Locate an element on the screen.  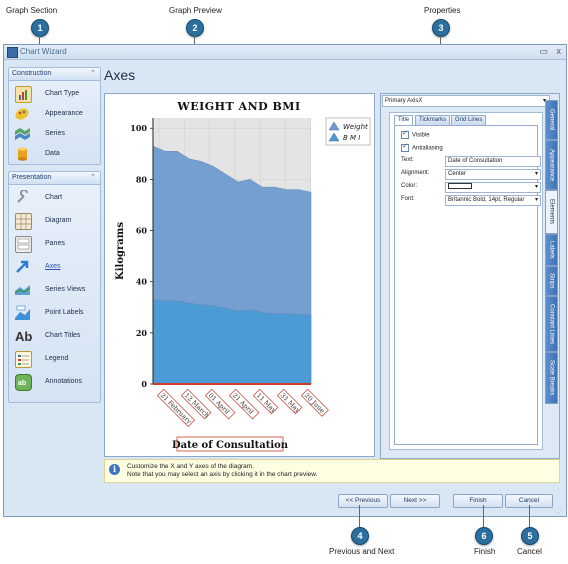
resize-grip-icon: ⋰ is located at coordinates (561, 510).